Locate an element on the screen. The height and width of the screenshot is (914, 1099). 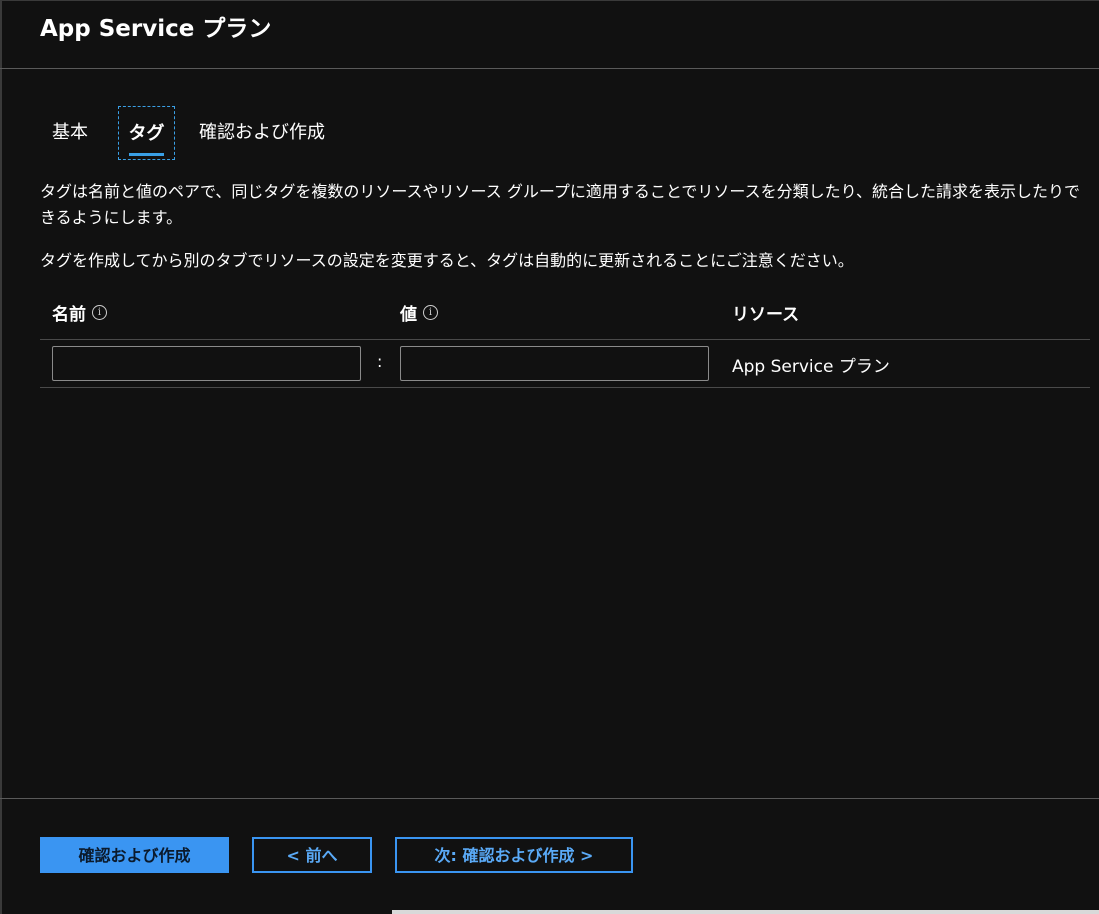
next-review-create-button: 次: 確認および作成 > is located at coordinates (514, 855).